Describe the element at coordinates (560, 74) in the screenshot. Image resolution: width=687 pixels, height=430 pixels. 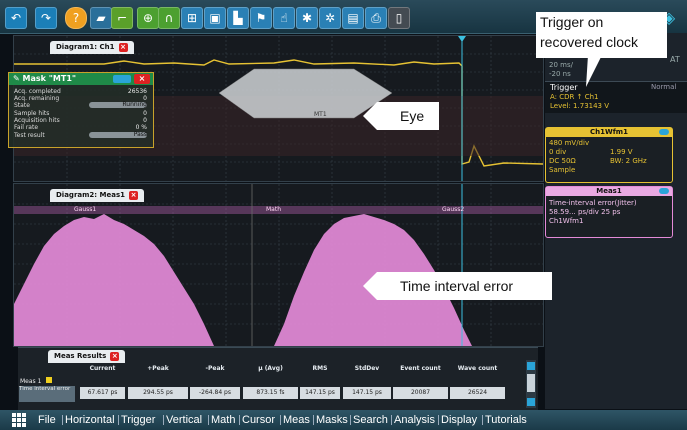
I see `timebase-offset: -20 ns` at that location.